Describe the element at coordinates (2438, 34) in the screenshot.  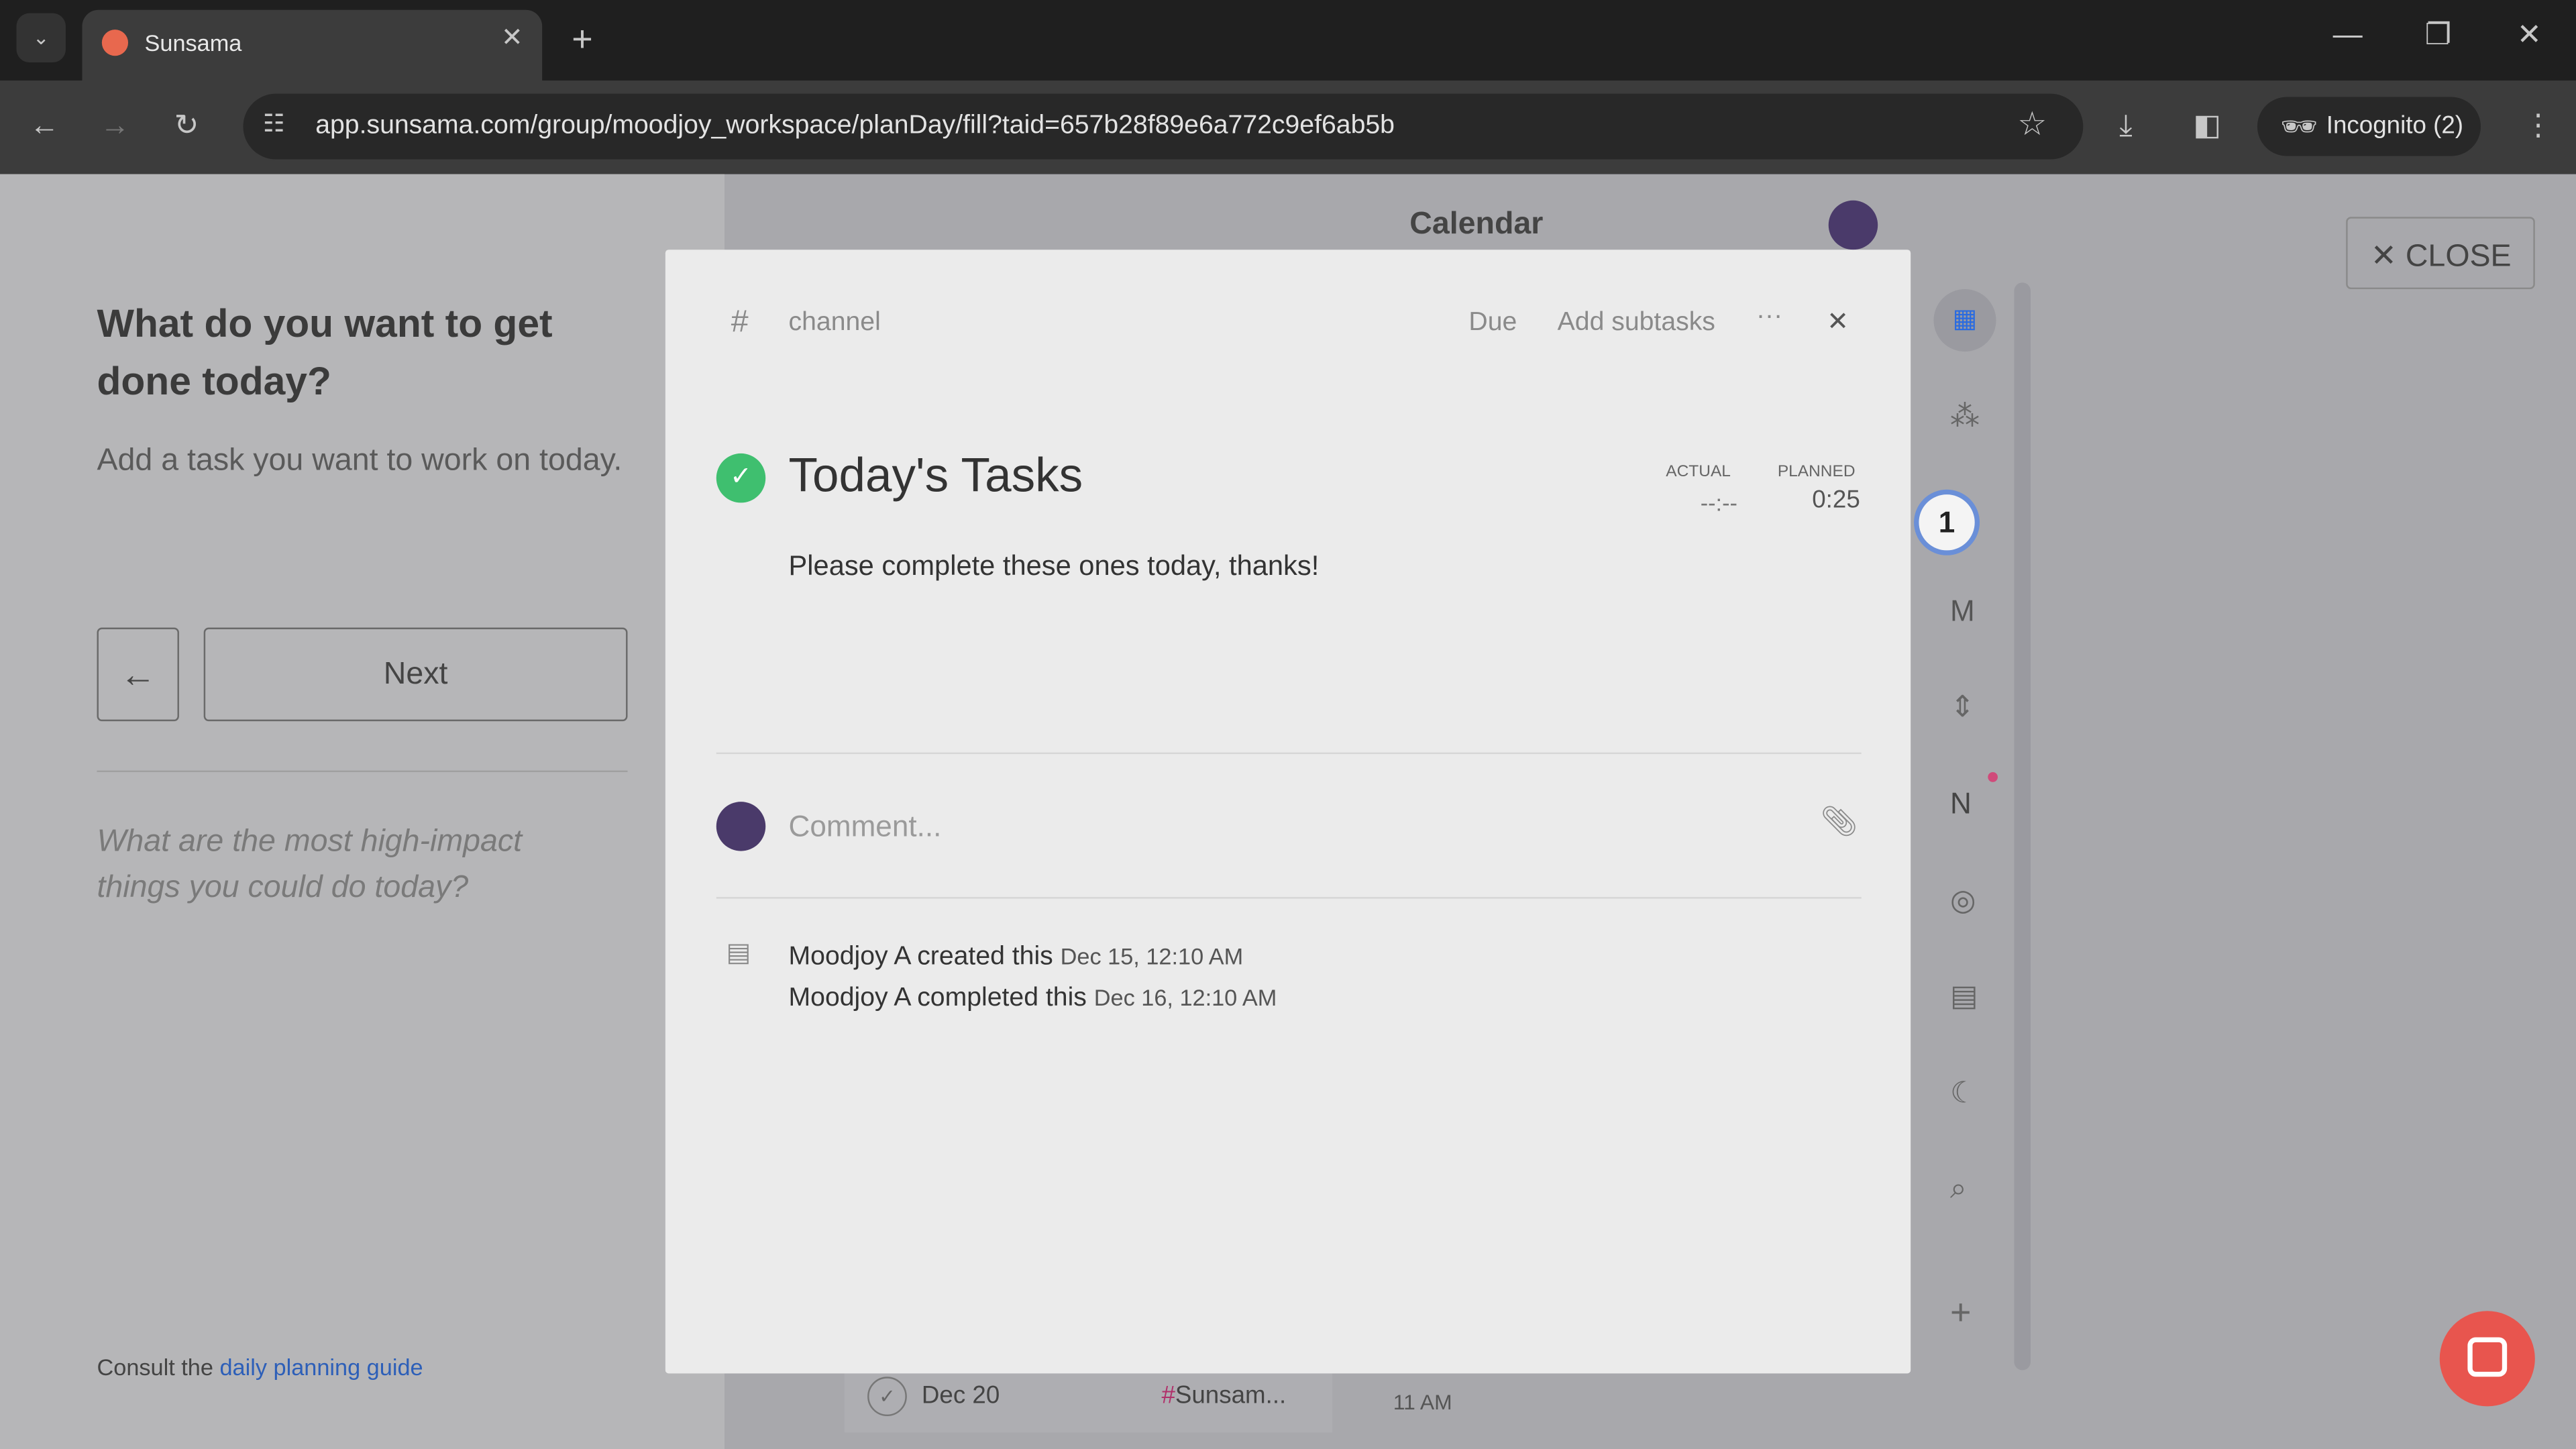
I see `restore-icon: ❐` at that location.